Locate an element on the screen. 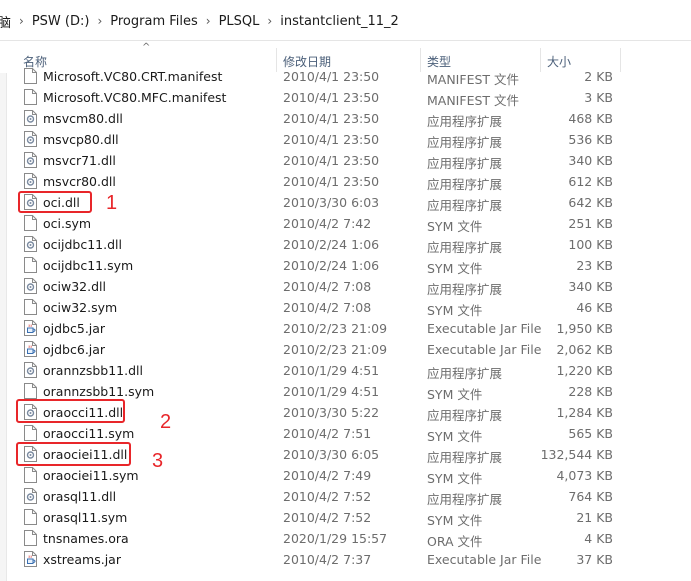 The width and height of the screenshot is (691, 581). file-name: oci.sym is located at coordinates (67, 223).